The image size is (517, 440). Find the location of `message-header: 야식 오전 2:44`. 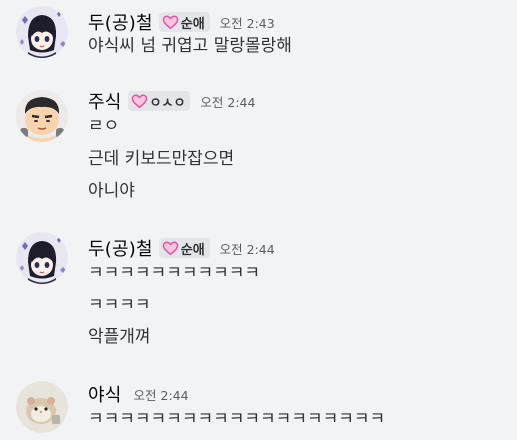

message-header: 야식 오전 2:44 is located at coordinates (138, 394).